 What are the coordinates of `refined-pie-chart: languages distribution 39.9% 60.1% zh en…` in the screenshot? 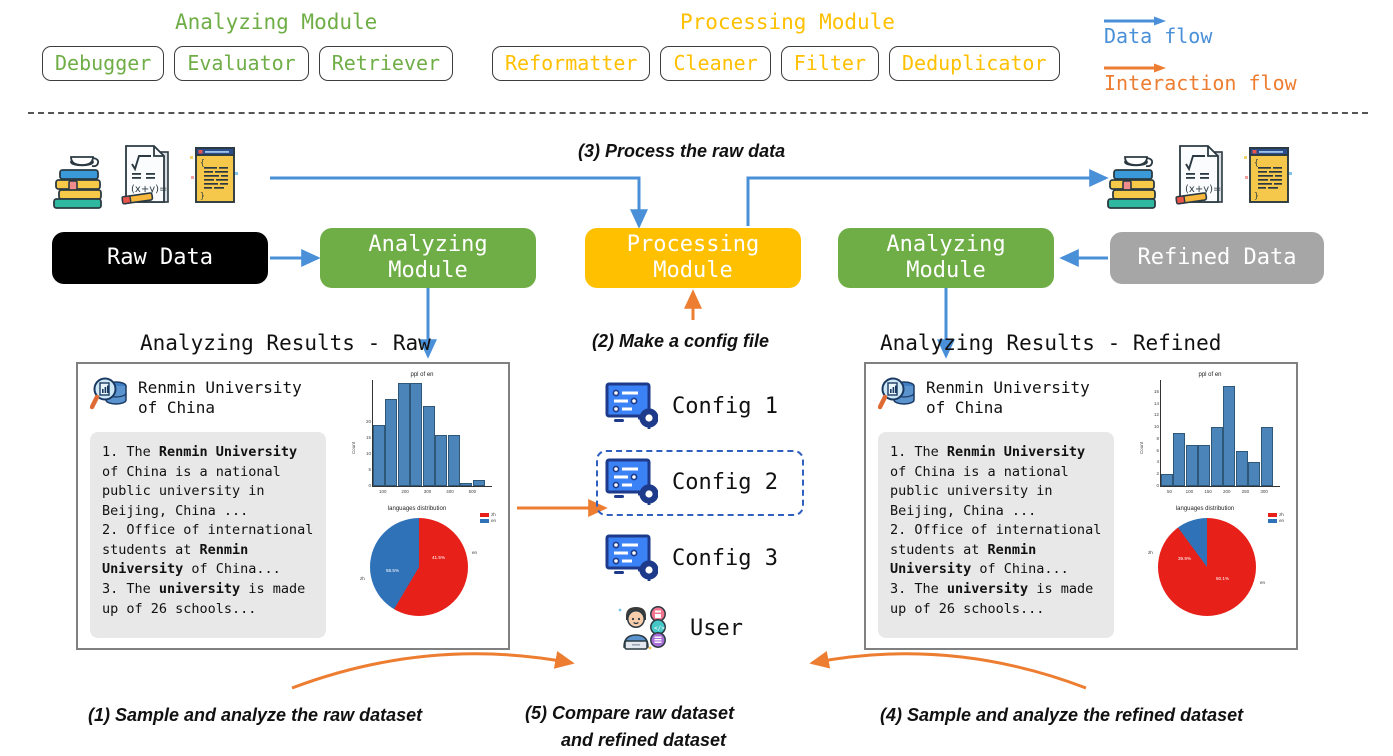 It's located at (1210, 565).